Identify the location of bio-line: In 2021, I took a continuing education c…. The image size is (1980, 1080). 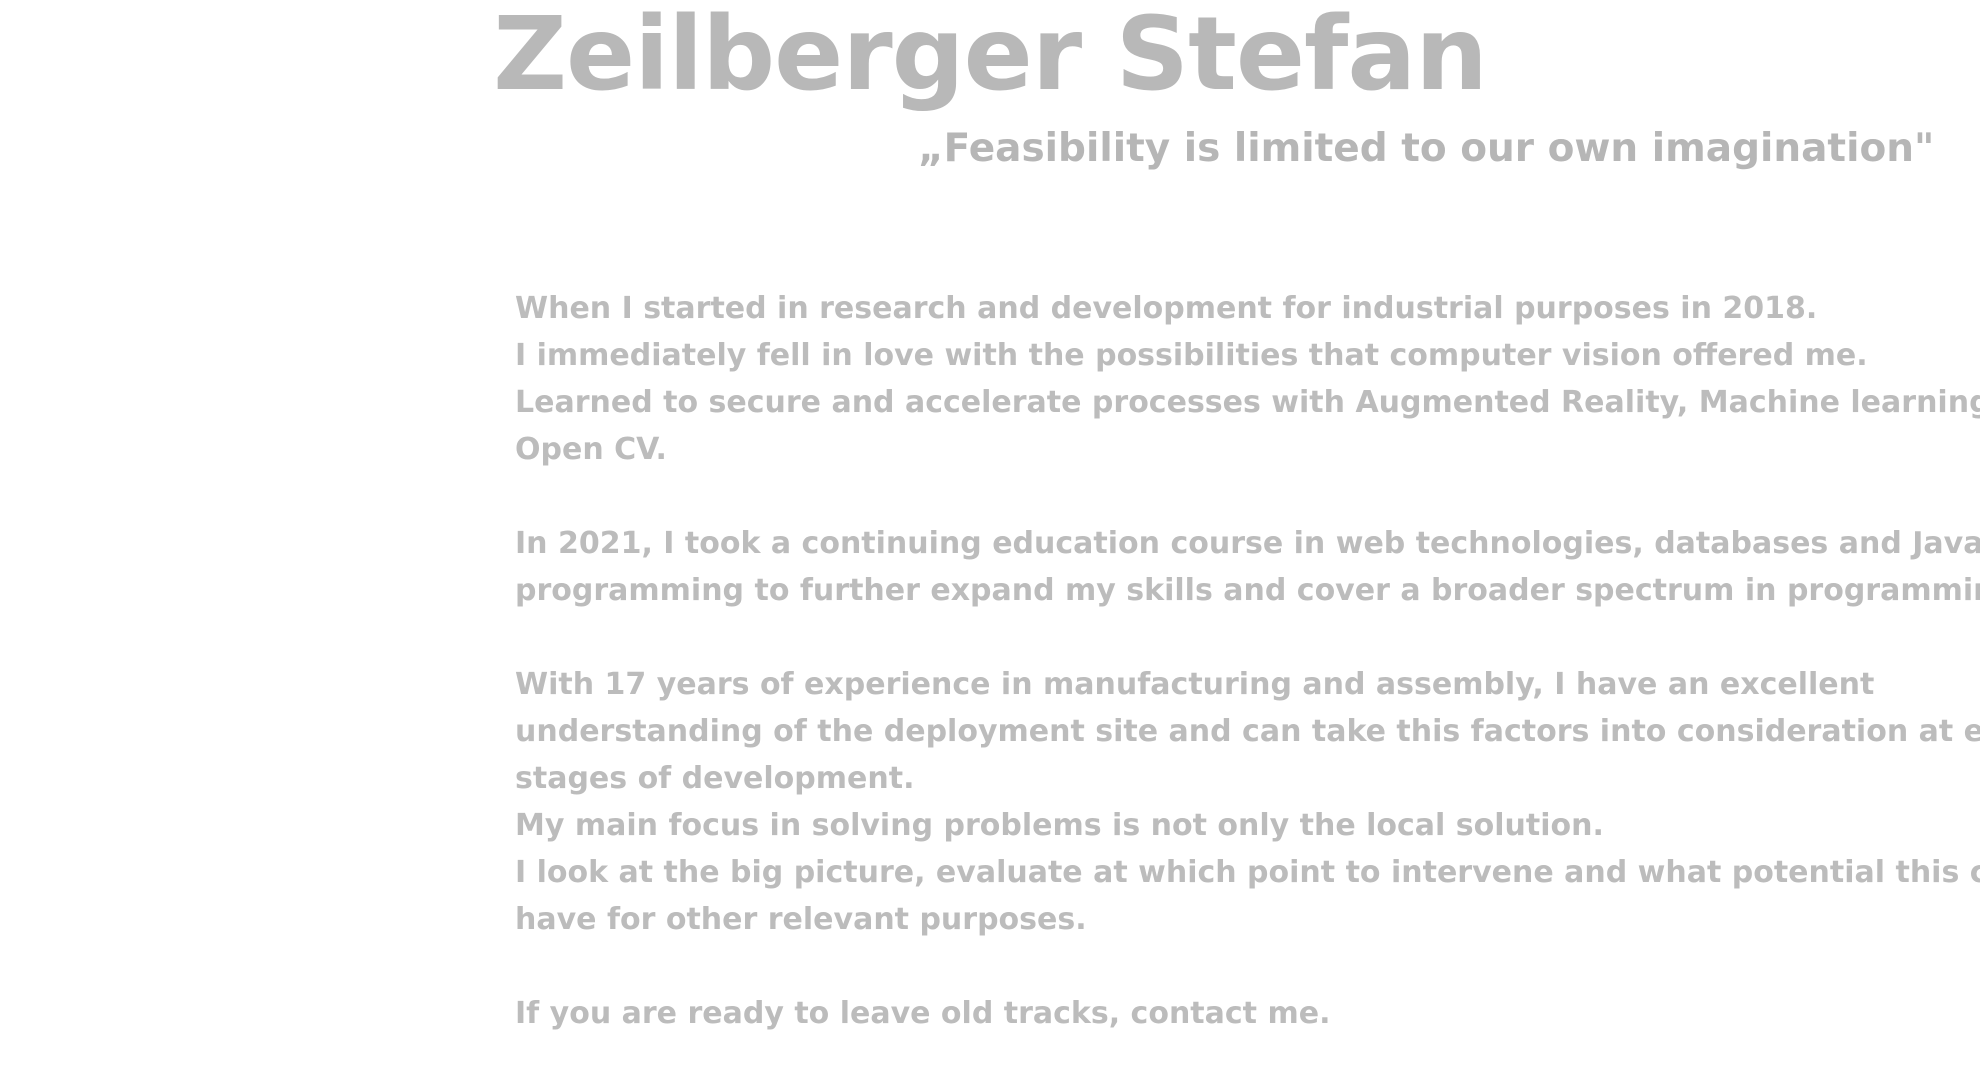
(1247, 543).